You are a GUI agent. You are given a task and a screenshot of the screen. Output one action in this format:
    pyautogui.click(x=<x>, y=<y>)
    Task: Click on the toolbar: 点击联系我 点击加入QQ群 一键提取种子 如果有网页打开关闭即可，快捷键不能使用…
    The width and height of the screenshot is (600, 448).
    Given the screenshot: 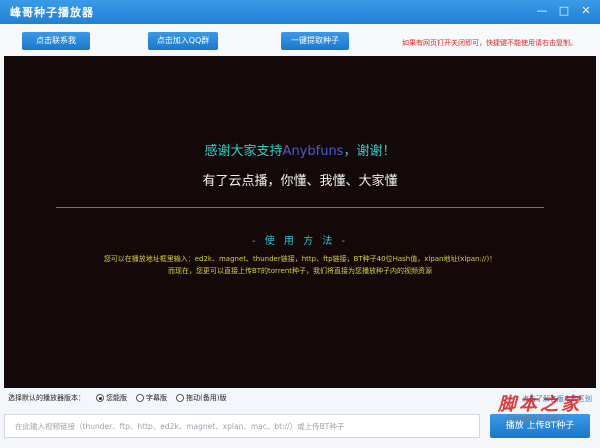 What is the action you would take?
    pyautogui.click(x=300, y=40)
    